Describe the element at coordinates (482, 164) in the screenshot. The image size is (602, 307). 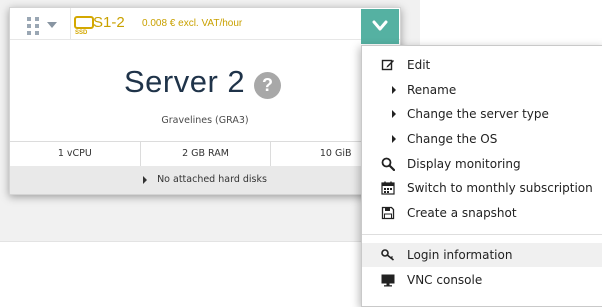
I see `menu-item-display-monitoring: Display monitoring` at that location.